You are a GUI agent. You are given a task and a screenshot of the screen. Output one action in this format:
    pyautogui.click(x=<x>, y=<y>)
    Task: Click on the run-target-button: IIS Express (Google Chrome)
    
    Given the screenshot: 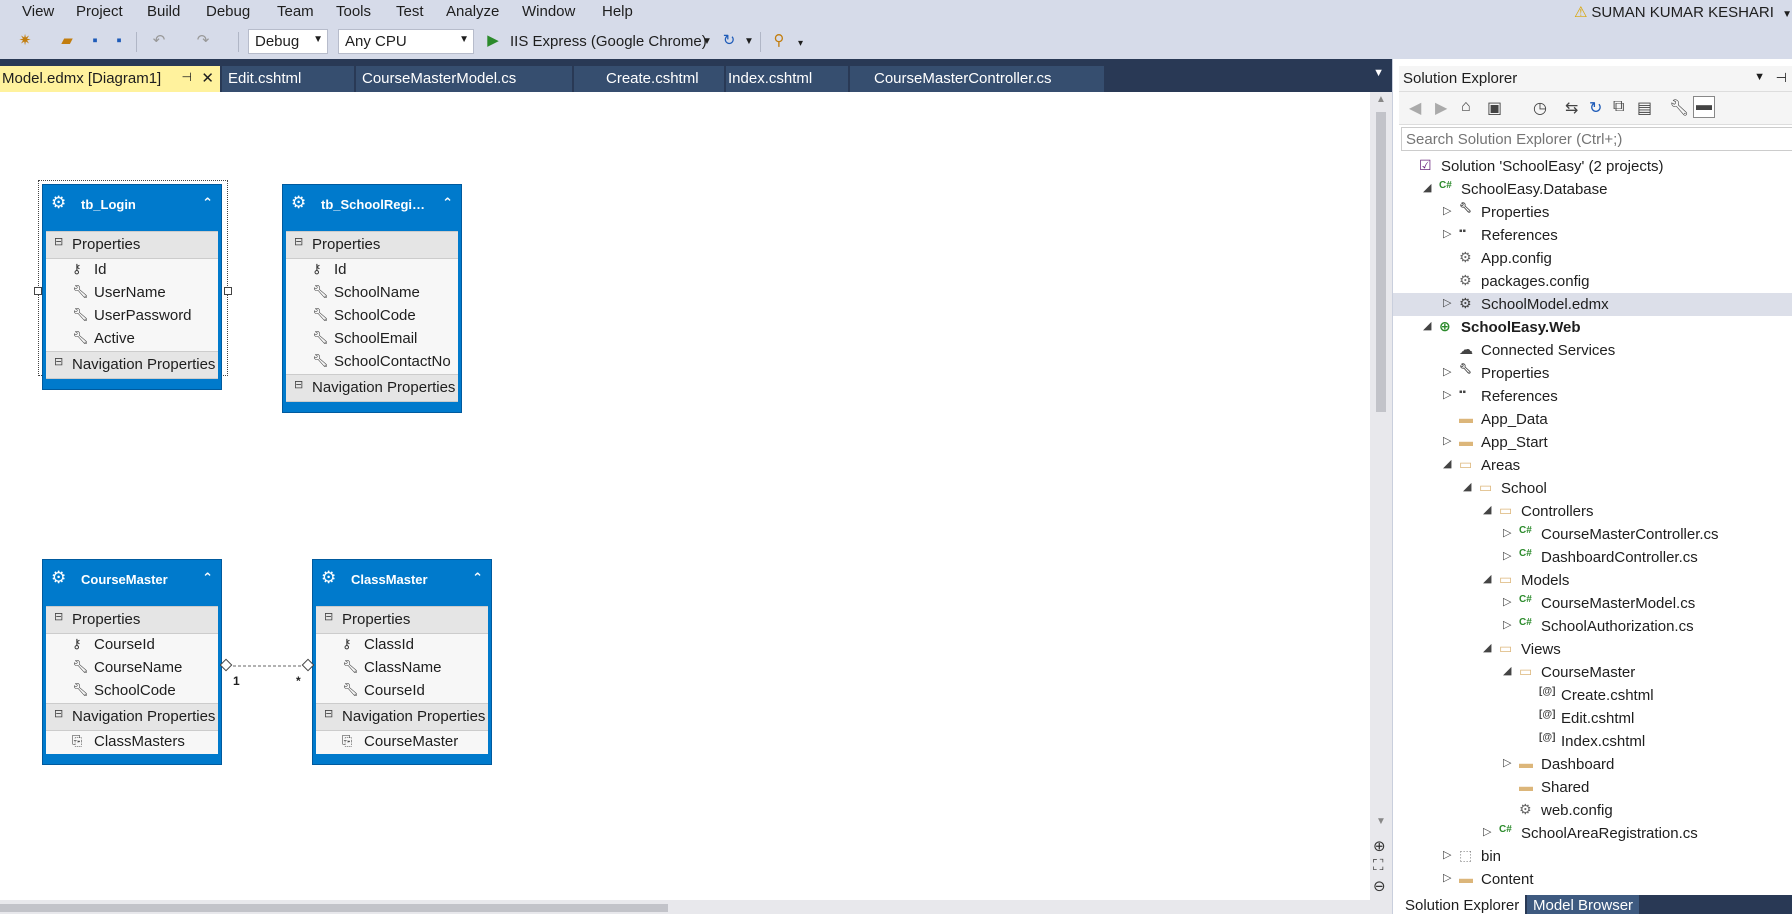 What is the action you would take?
    pyautogui.click(x=608, y=41)
    